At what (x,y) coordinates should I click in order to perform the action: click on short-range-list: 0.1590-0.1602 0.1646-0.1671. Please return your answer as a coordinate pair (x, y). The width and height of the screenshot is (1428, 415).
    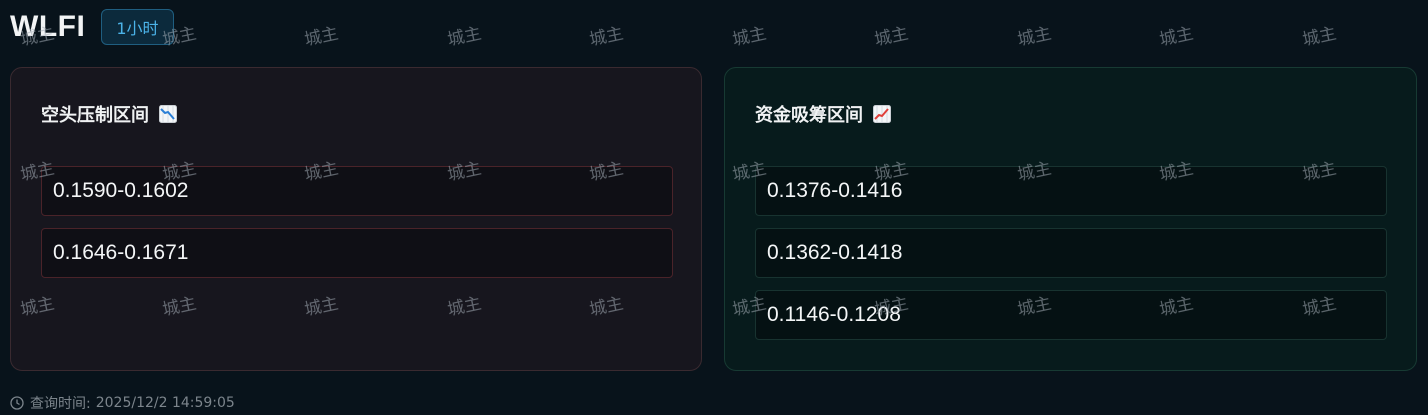
    Looking at the image, I should click on (357, 228).